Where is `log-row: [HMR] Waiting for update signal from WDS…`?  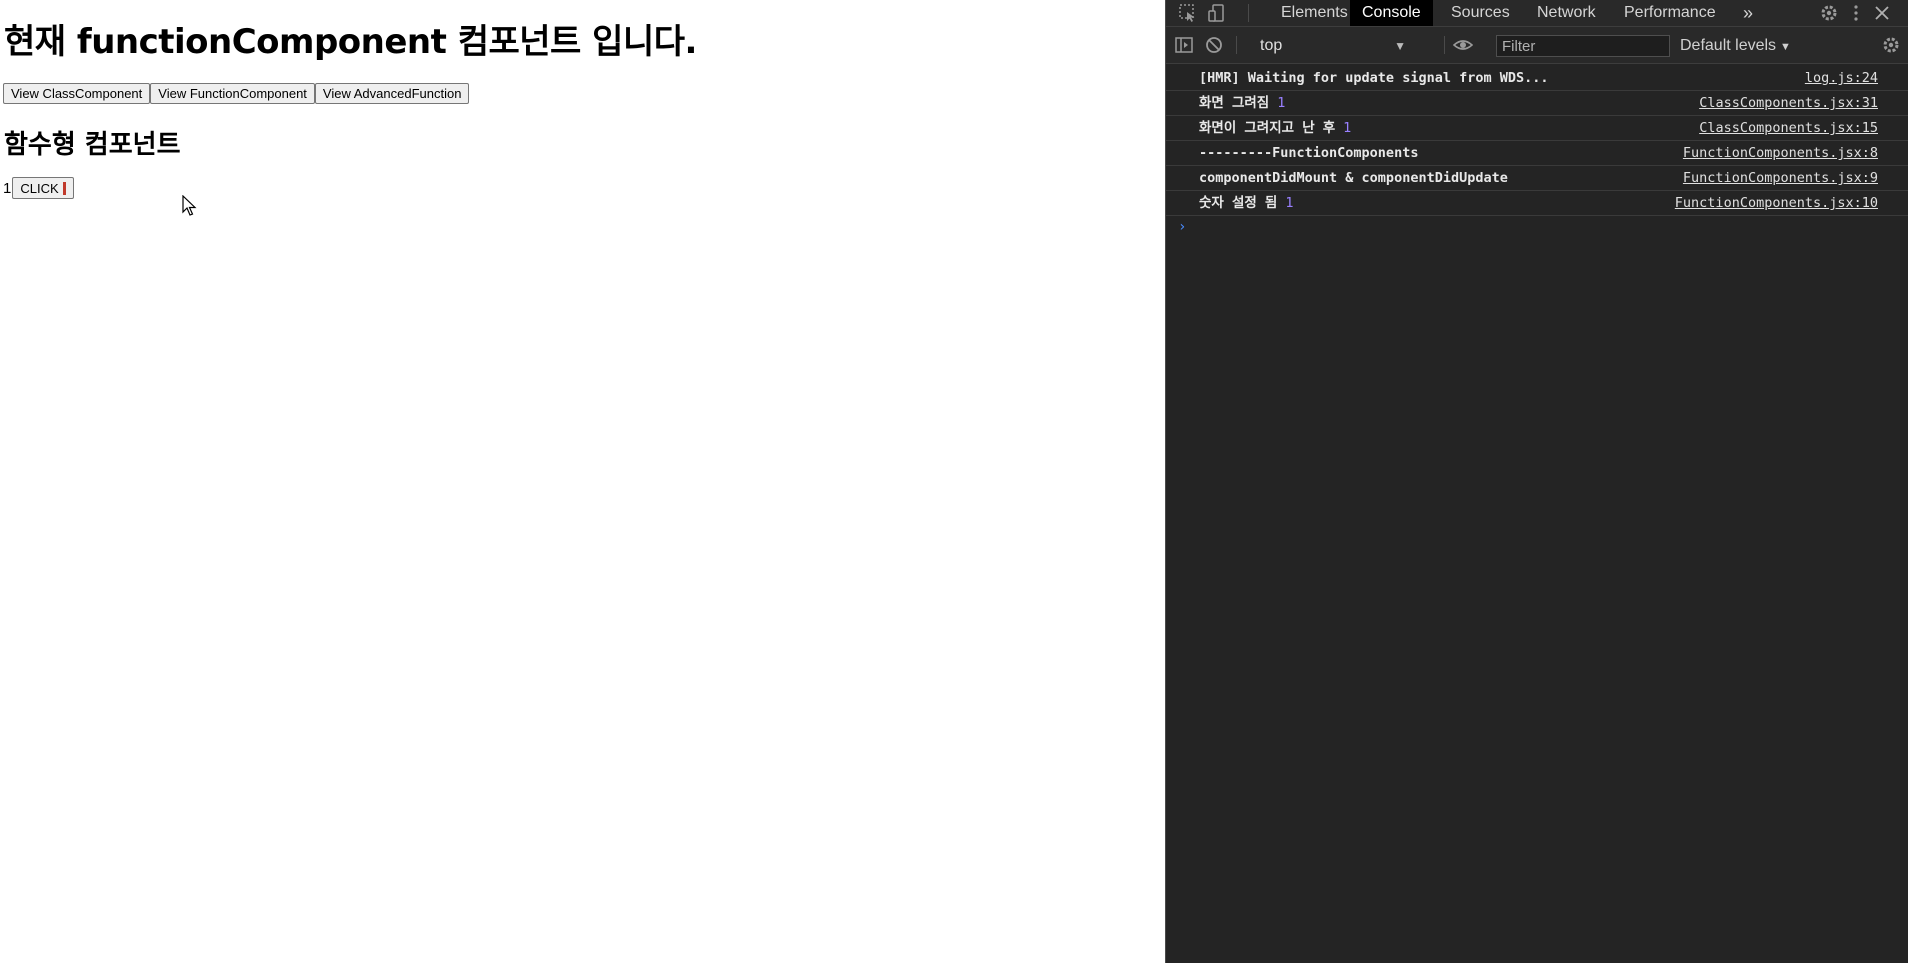 log-row: [HMR] Waiting for update signal from WDS… is located at coordinates (1537, 78).